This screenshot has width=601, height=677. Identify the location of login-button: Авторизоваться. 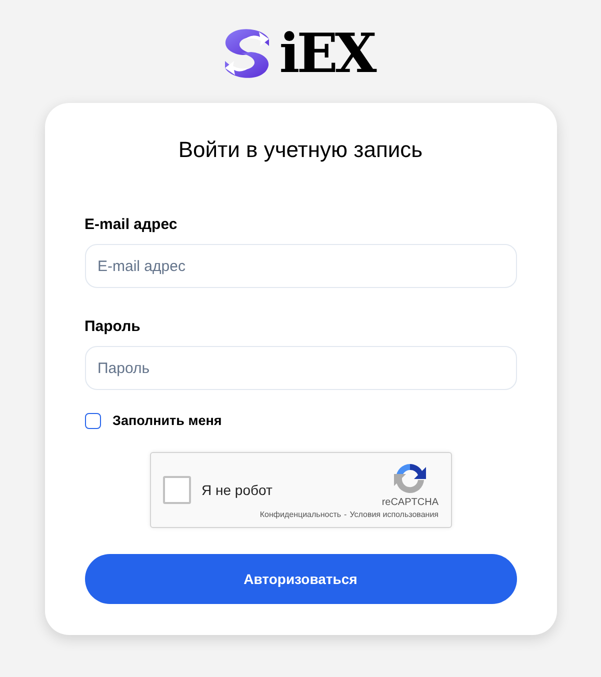
(300, 579).